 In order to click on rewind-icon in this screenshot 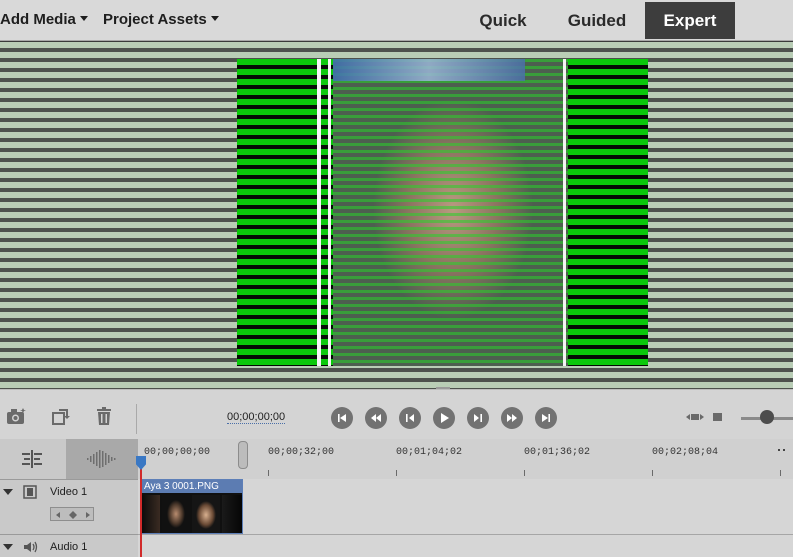, I will do `click(376, 418)`.